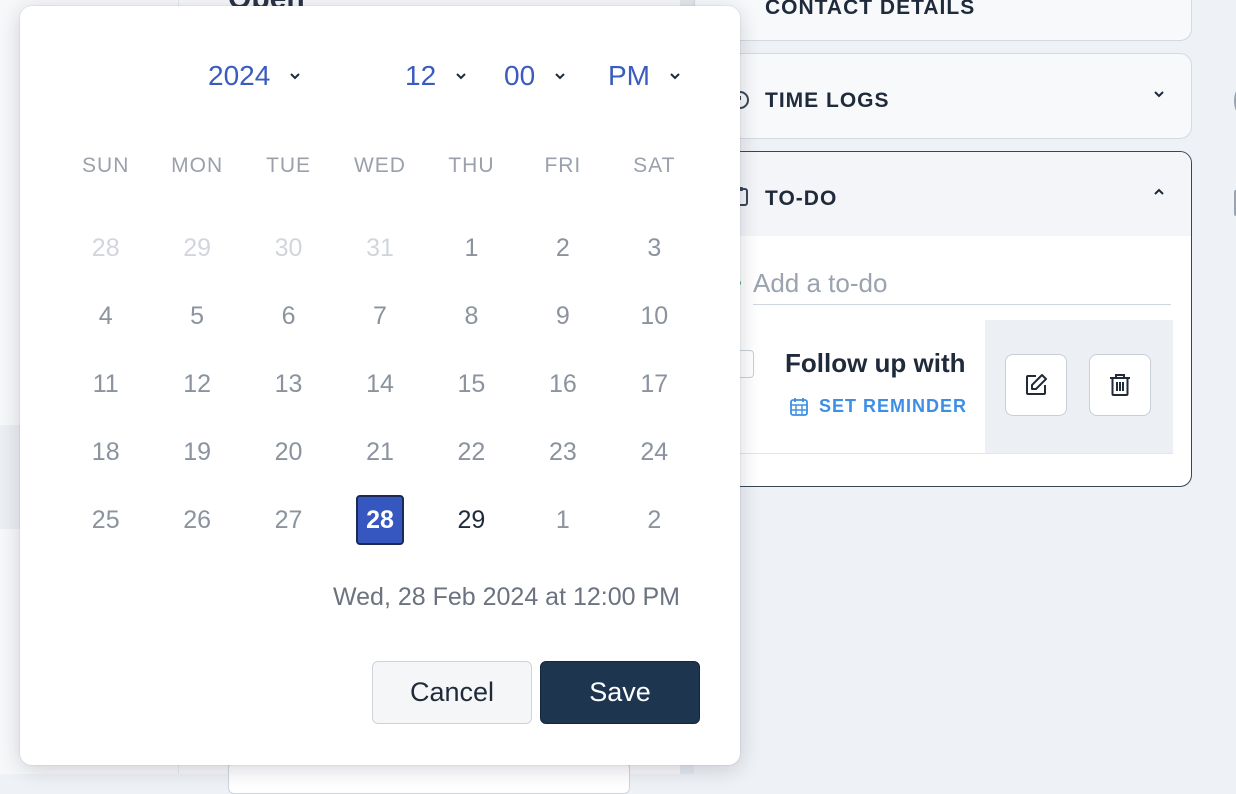 Image resolution: width=1236 pixels, height=794 pixels. Describe the element at coordinates (654, 248) in the screenshot. I see `calendar-day: 3` at that location.